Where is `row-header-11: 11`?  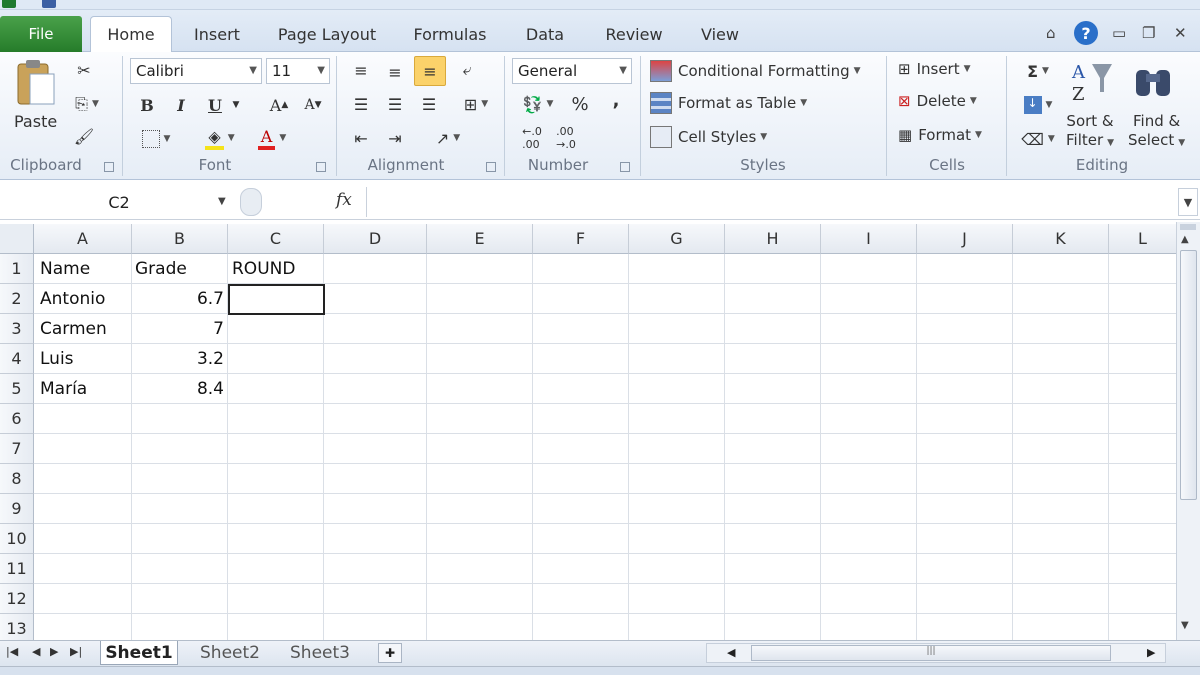
row-header-11: 11 is located at coordinates (17, 569).